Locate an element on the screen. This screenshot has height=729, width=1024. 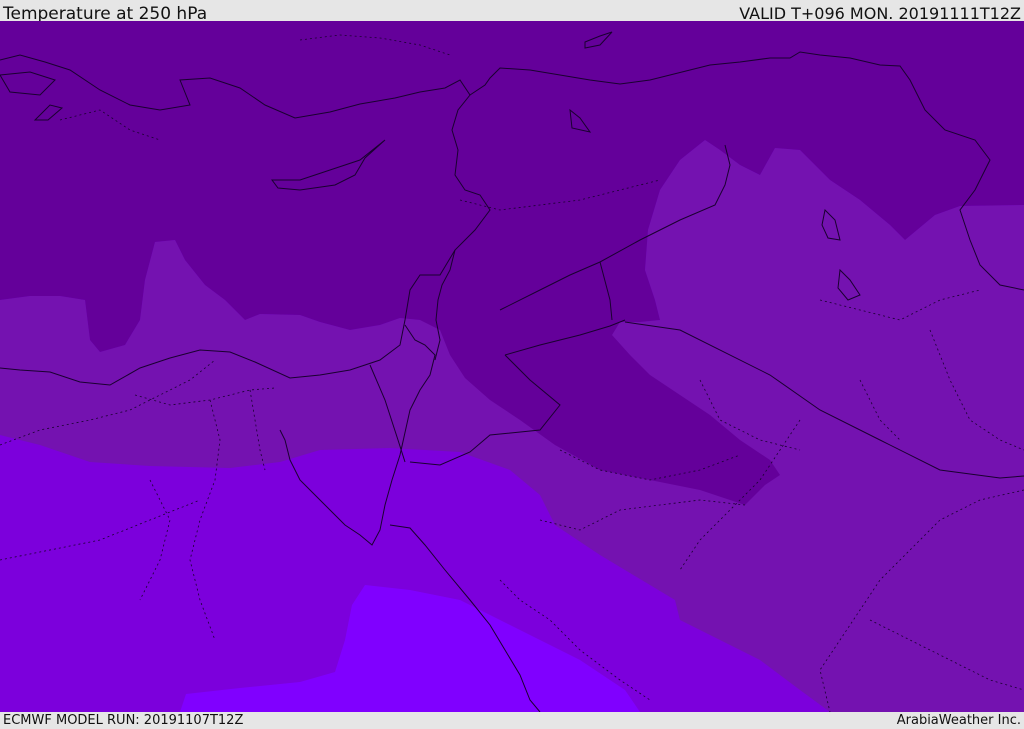
model-run-label: ECMWF MODEL RUN: 20191107T12Z is located at coordinates (123, 720).